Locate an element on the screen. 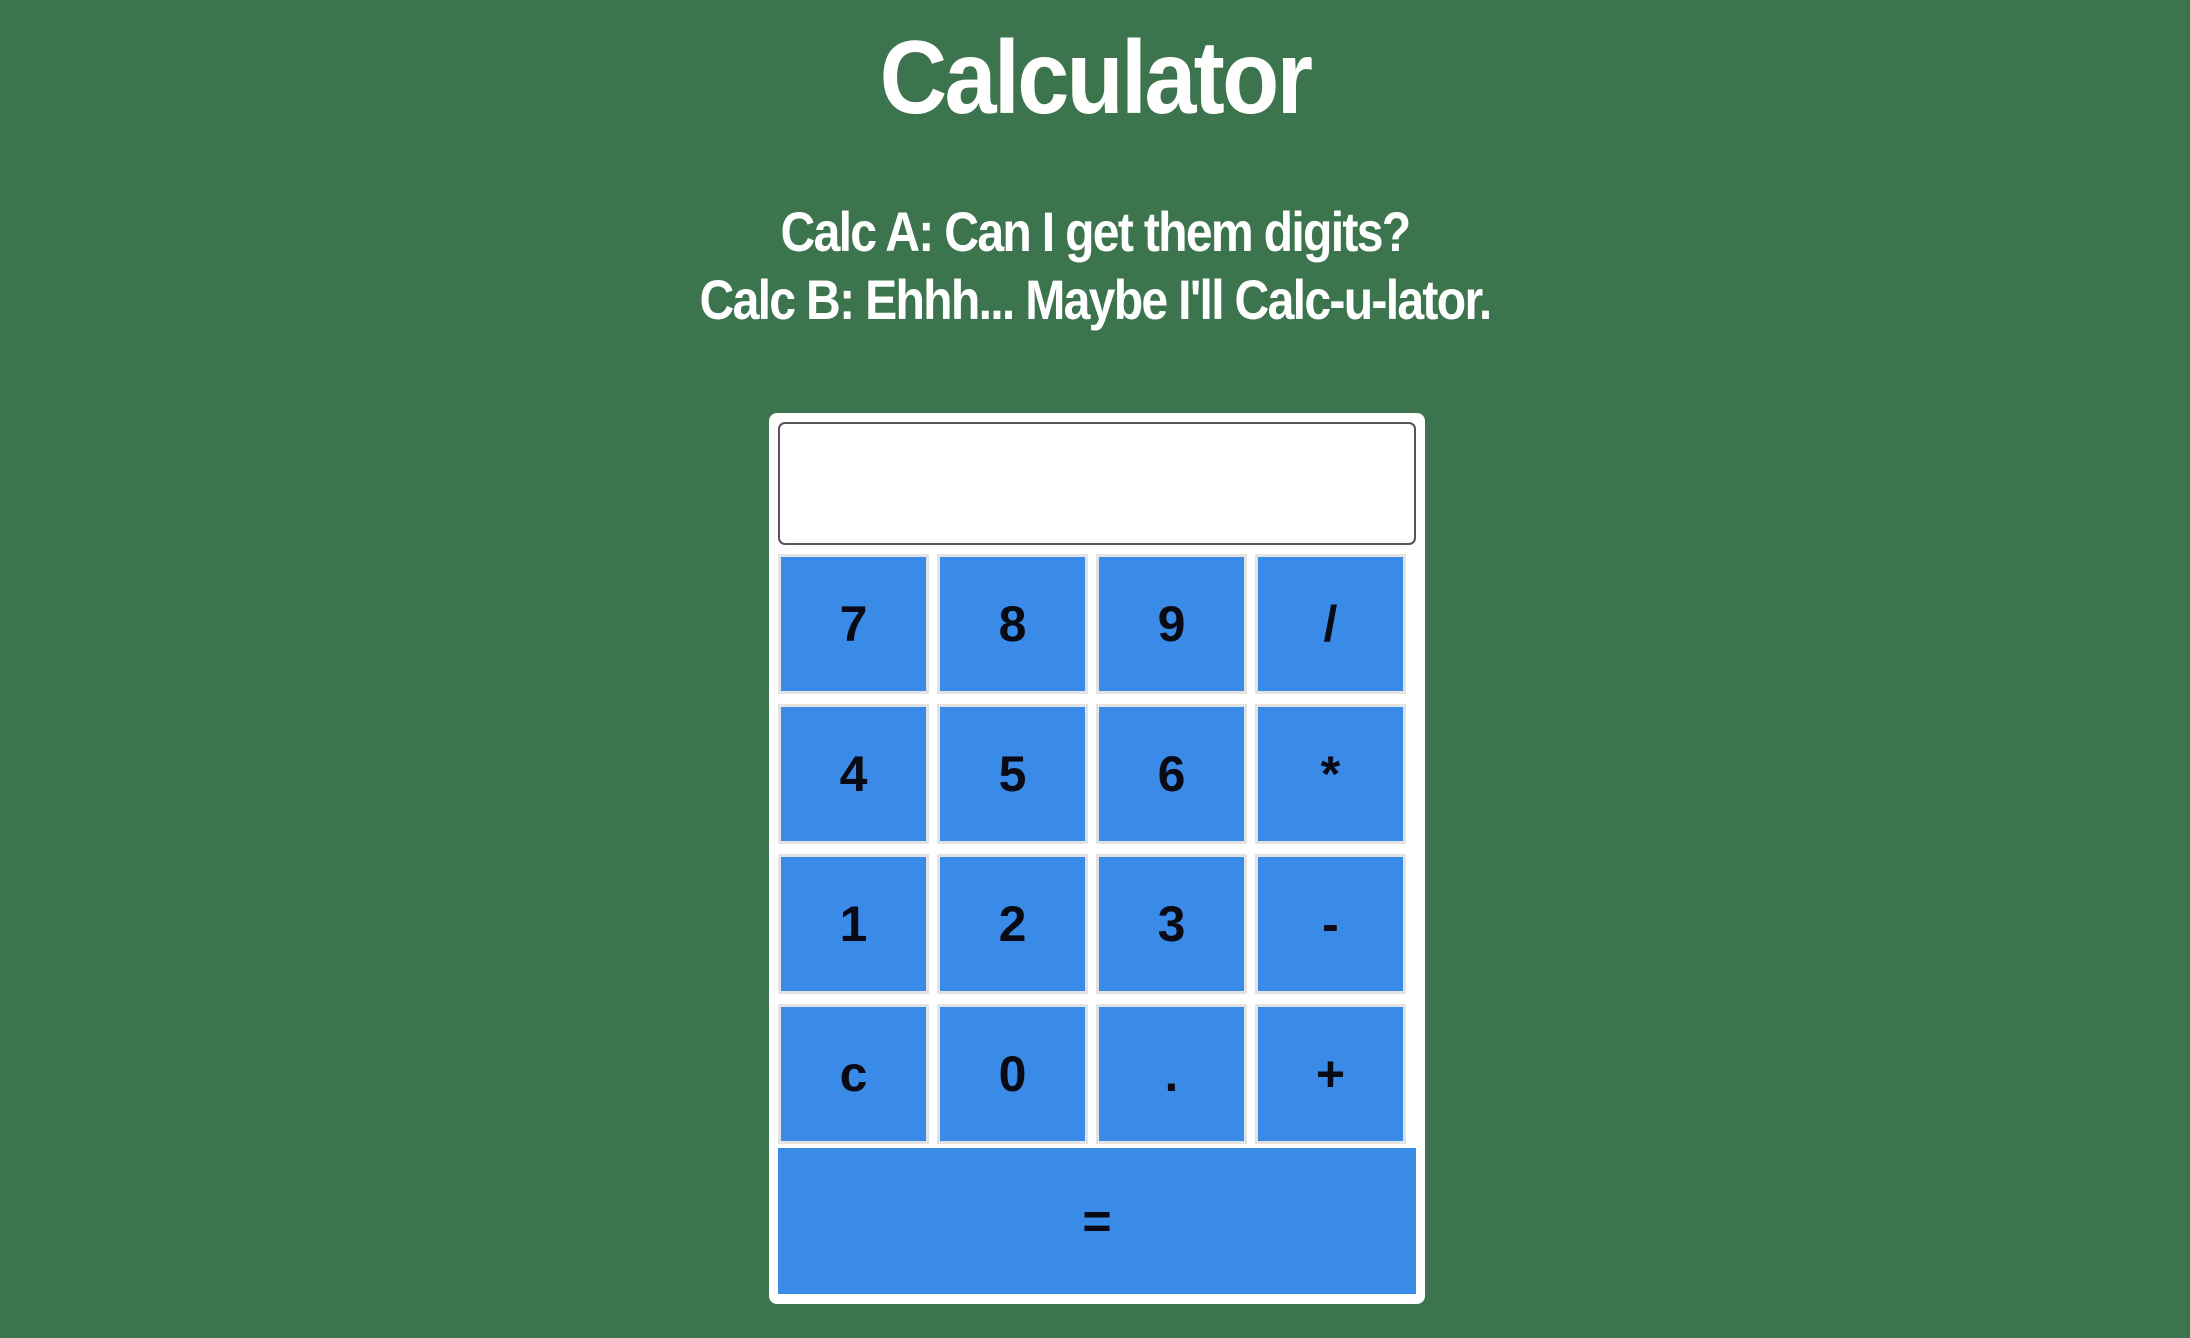 The height and width of the screenshot is (1338, 2190). clear-button: c is located at coordinates (853, 1074).